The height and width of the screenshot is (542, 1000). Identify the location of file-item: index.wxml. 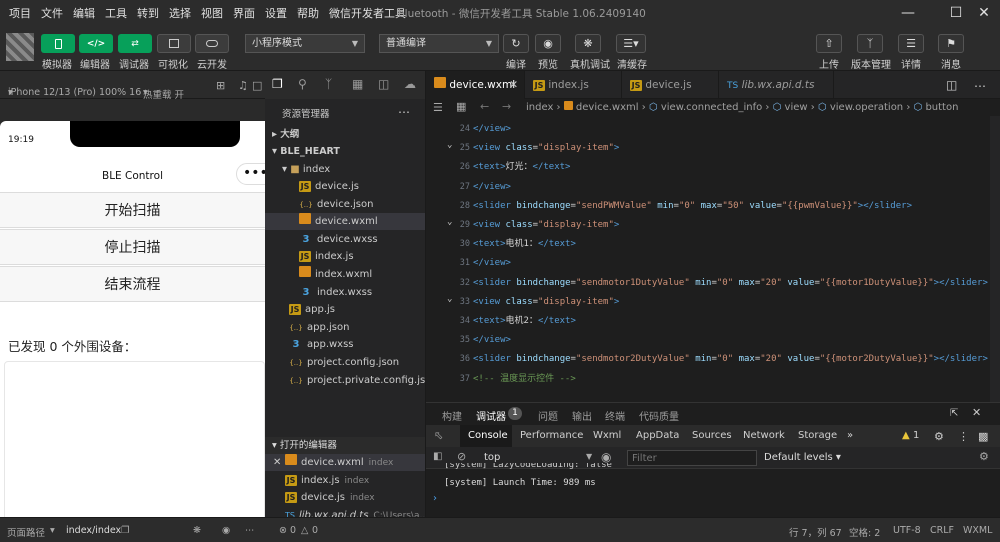
(345, 274).